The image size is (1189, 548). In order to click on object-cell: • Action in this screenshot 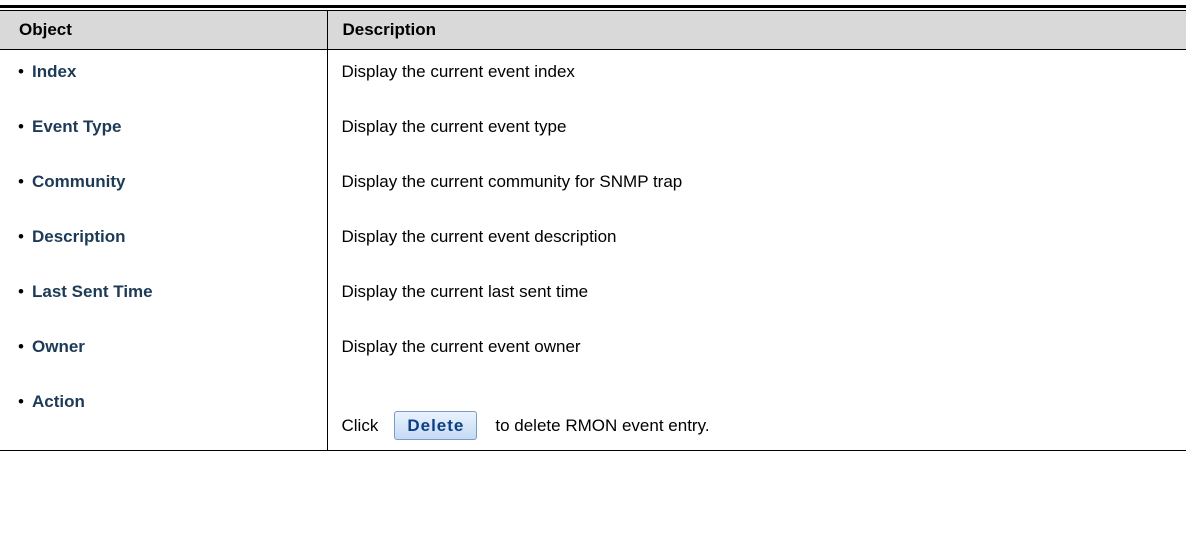, I will do `click(164, 415)`.